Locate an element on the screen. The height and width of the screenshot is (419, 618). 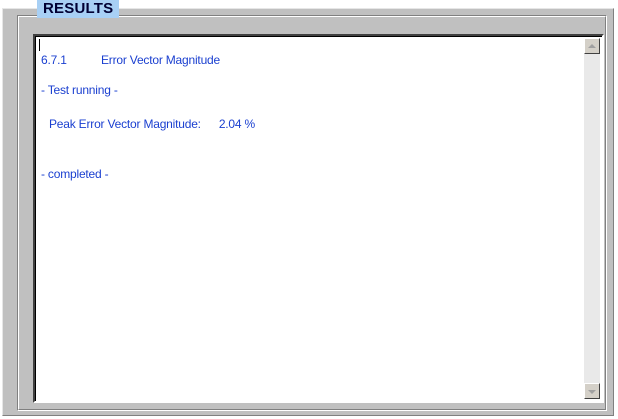
results-group-title: RESULTS is located at coordinates (78, 9).